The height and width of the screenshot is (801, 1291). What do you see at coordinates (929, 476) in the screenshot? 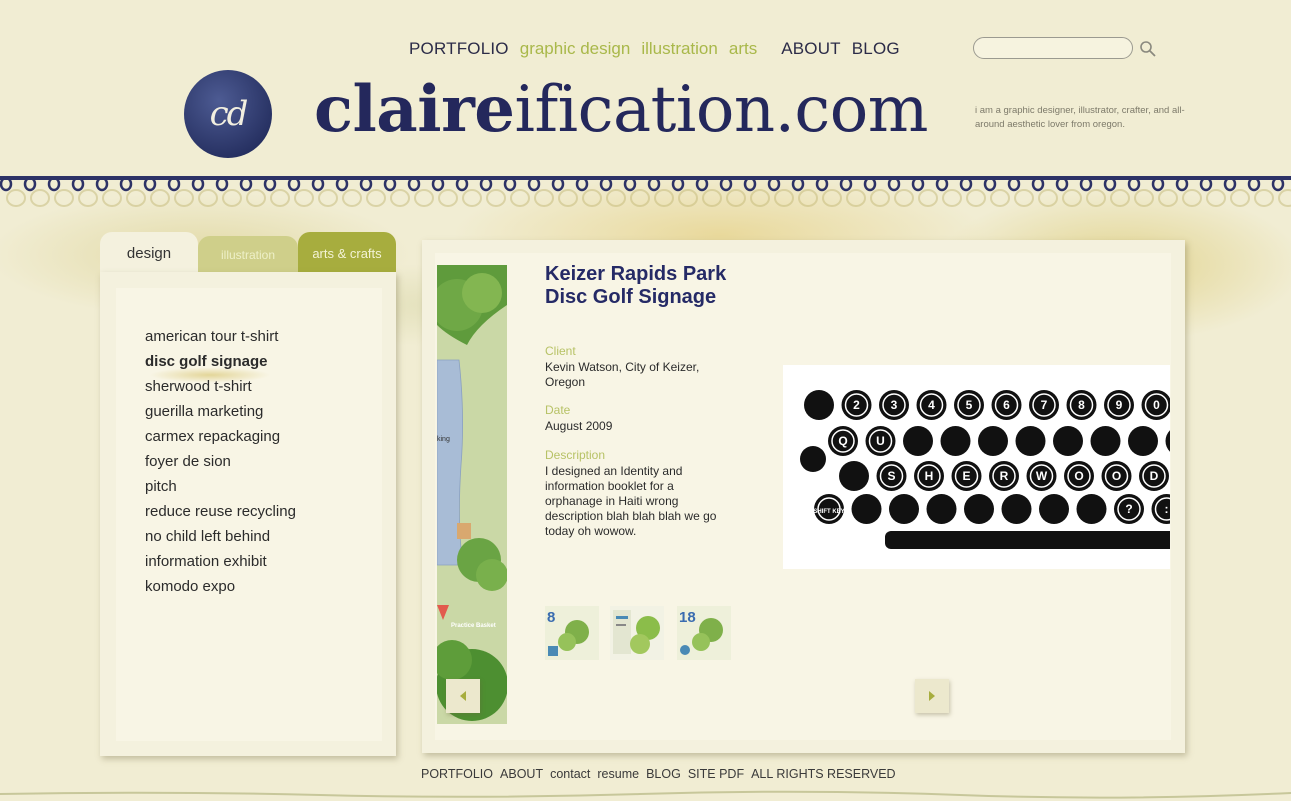
I see `svg-text: H` at bounding box center [929, 476].